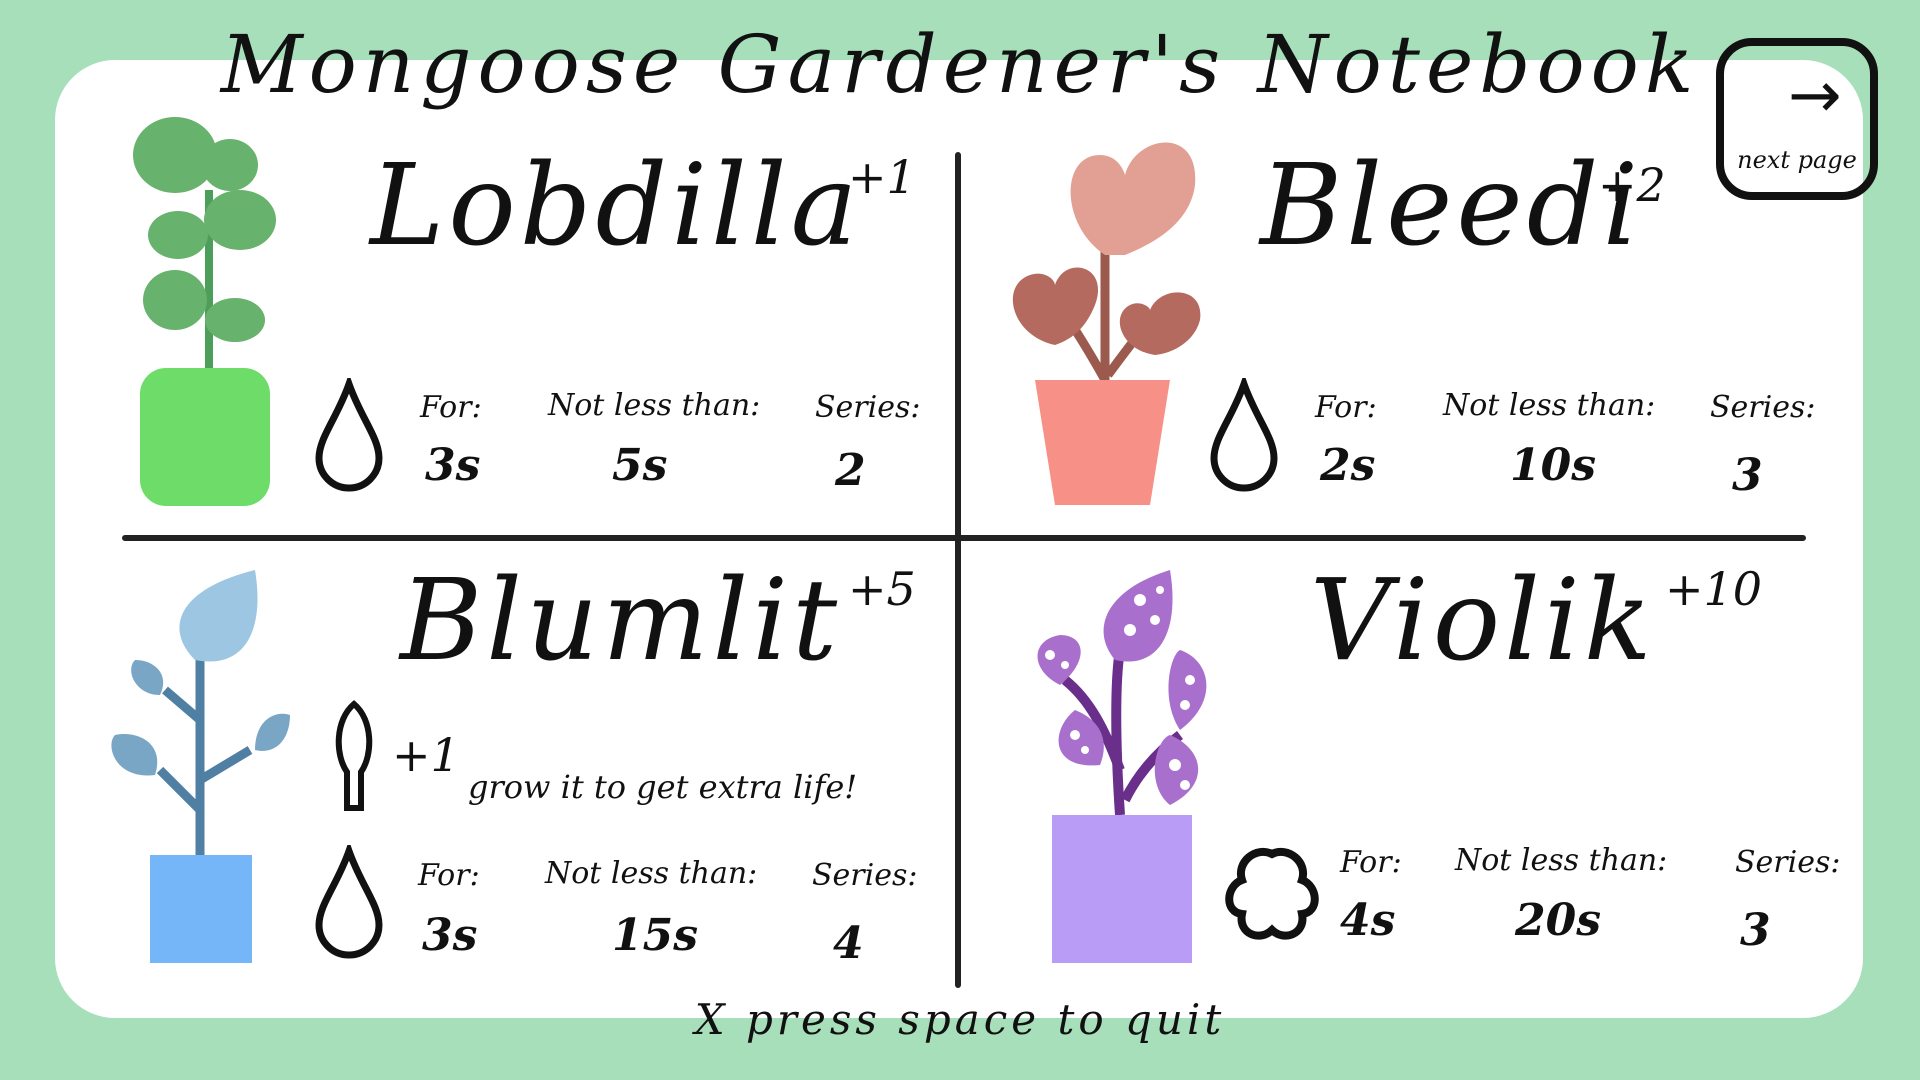 The image size is (1920, 1080). Describe the element at coordinates (882, 177) in the screenshot. I see `plant-bonus: +1` at that location.